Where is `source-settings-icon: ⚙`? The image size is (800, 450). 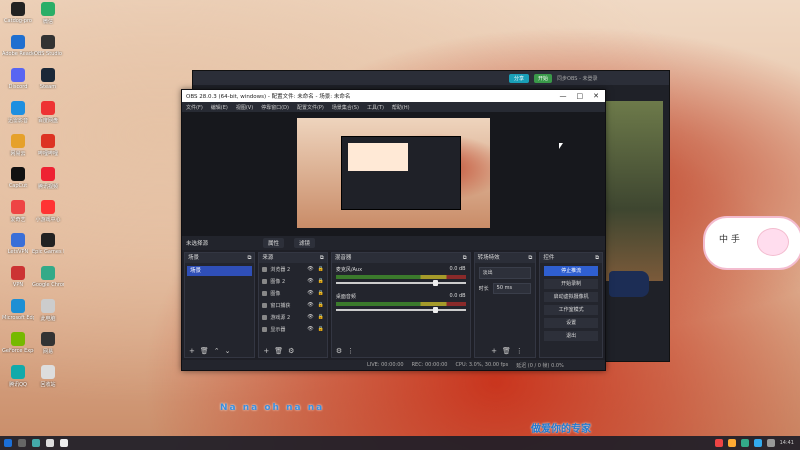
source-settings-icon: ⚙ is located at coordinates (291, 351).